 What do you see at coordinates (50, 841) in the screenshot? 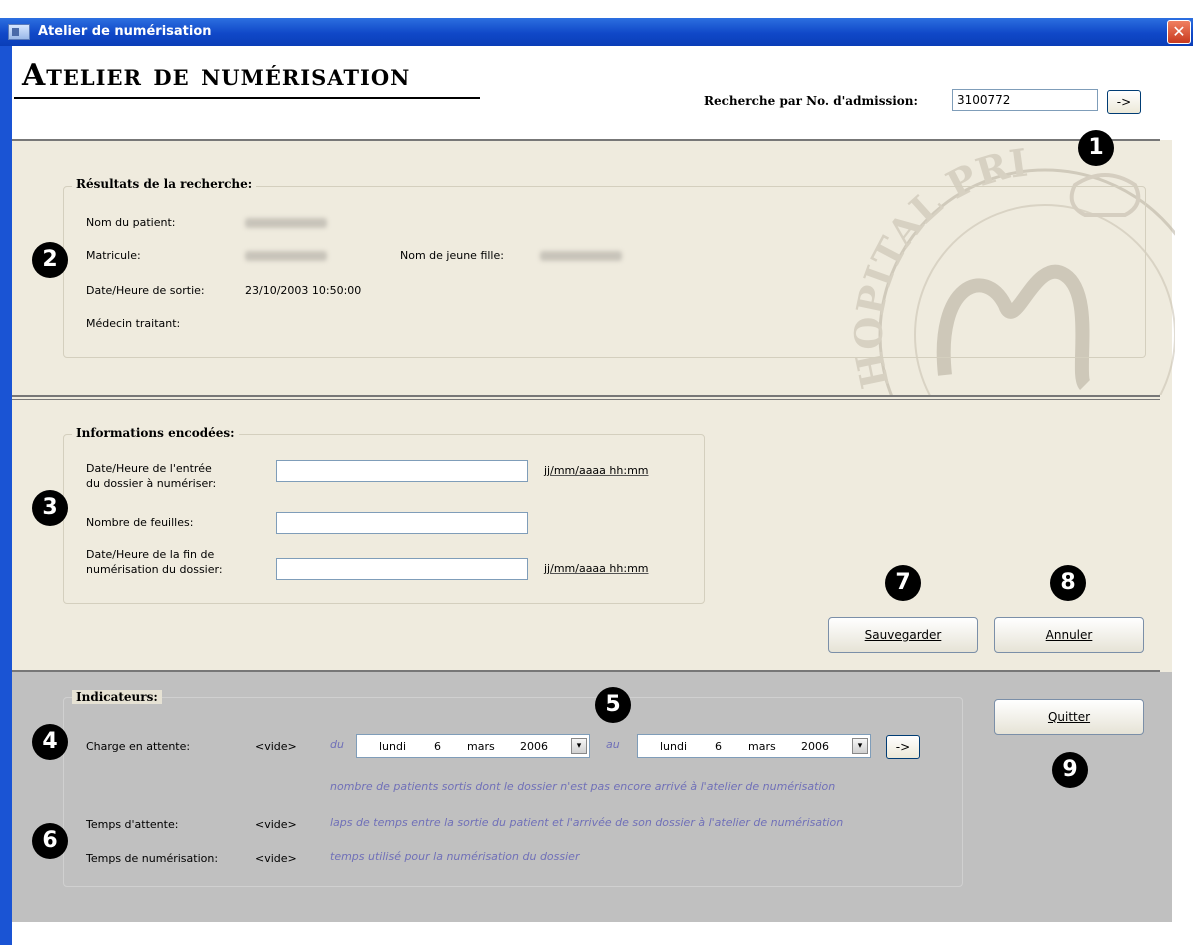
I see `marker-6: 6` at bounding box center [50, 841].